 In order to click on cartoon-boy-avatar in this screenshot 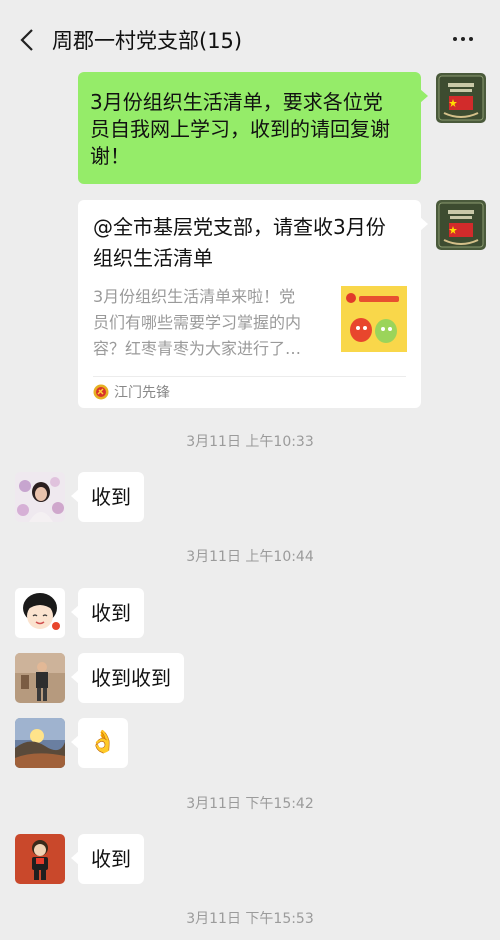, I will do `click(40, 613)`.